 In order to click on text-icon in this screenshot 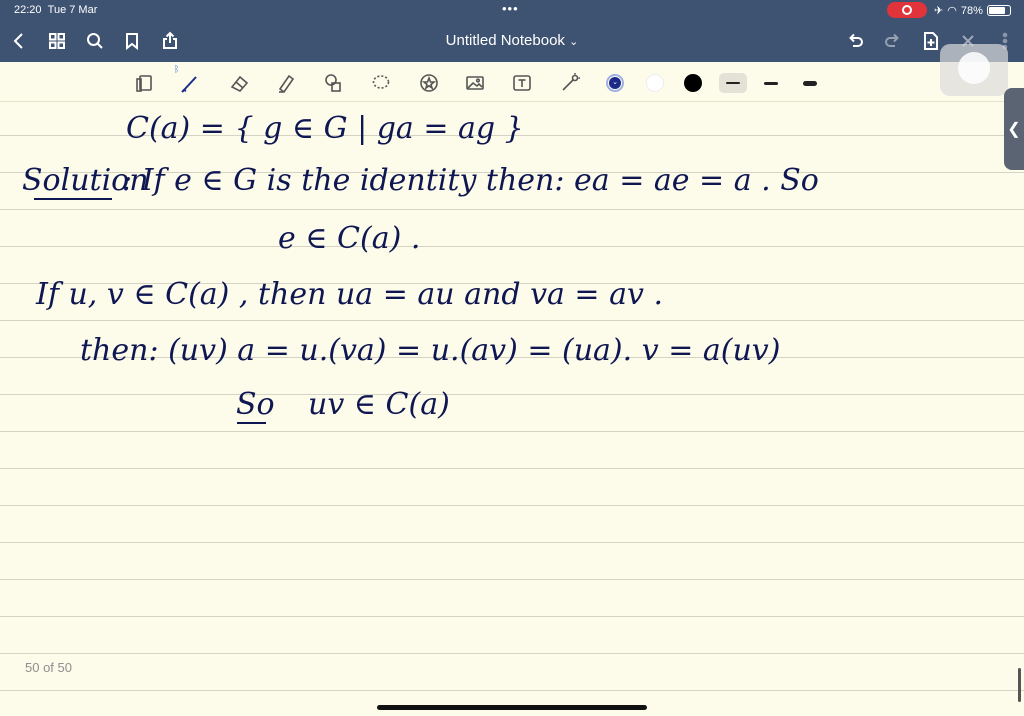, I will do `click(522, 83)`.